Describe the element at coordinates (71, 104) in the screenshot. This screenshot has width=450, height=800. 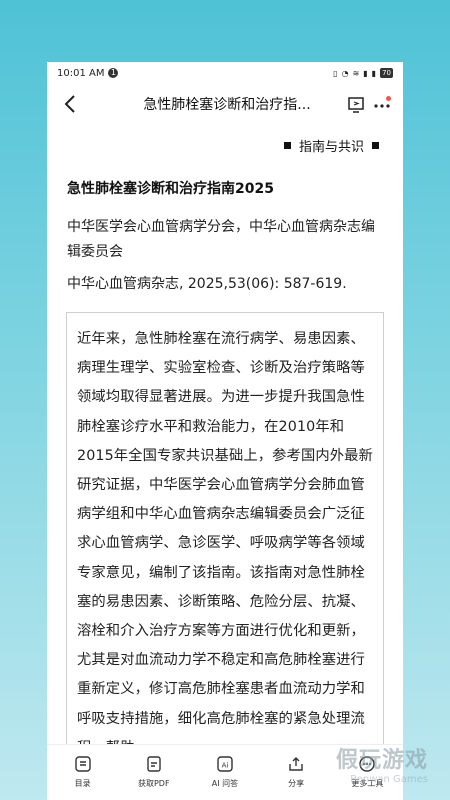
I see `back-icon` at that location.